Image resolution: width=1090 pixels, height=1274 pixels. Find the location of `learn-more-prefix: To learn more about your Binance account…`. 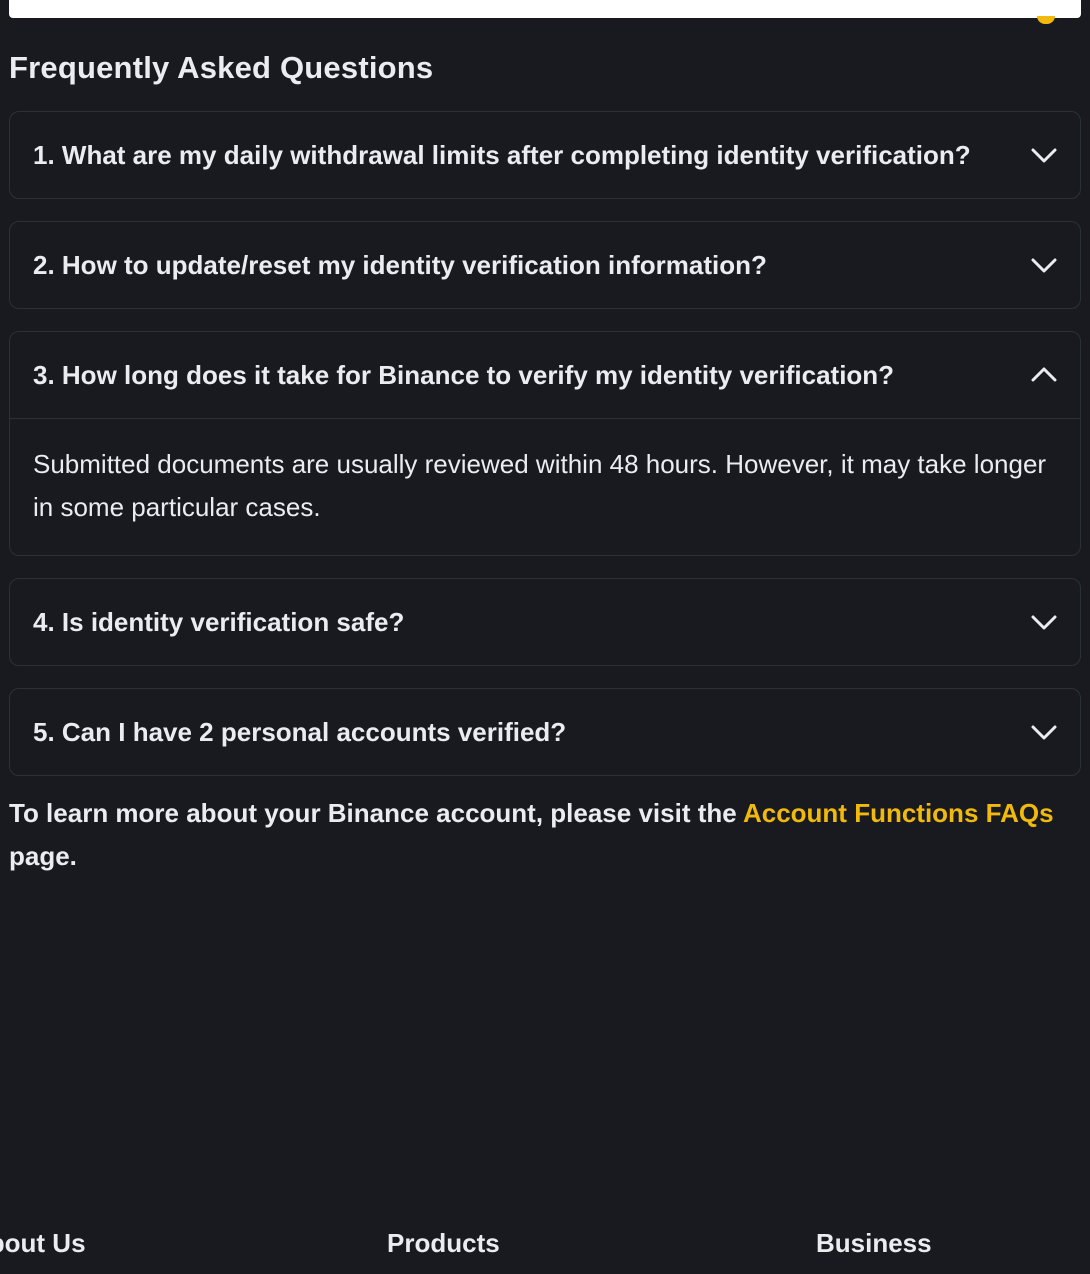

learn-more-prefix: To learn more about your Binance account… is located at coordinates (376, 813).